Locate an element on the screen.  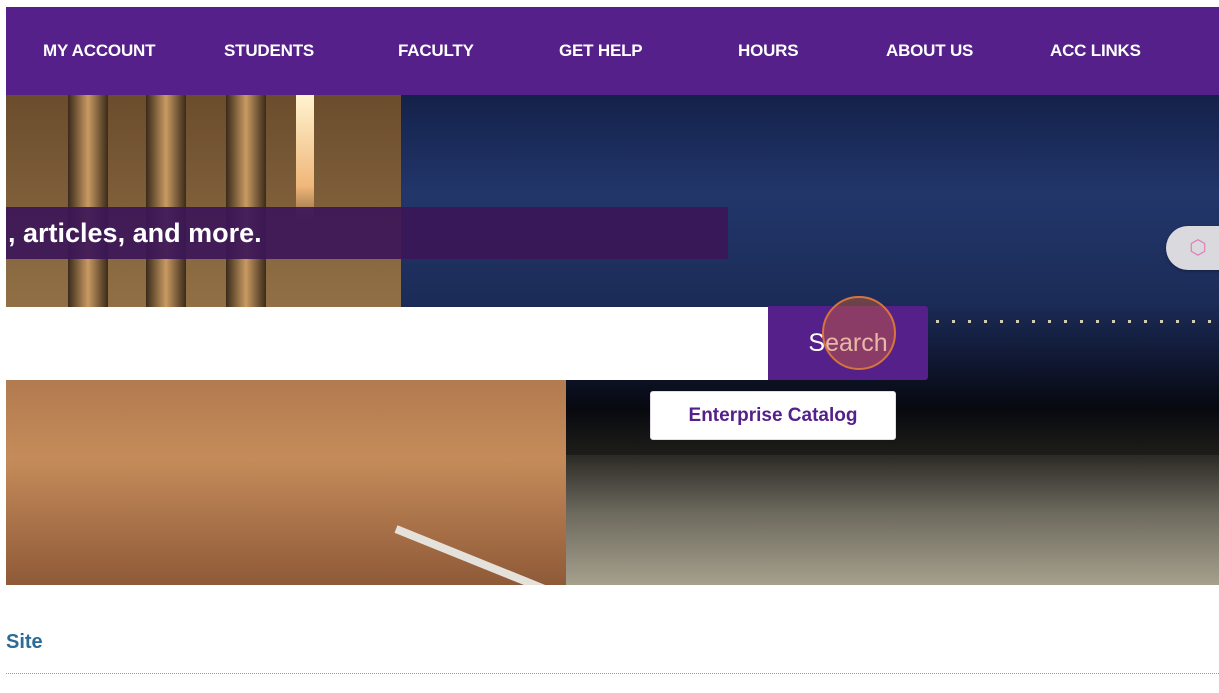
dotted-divider is located at coordinates (612, 673).